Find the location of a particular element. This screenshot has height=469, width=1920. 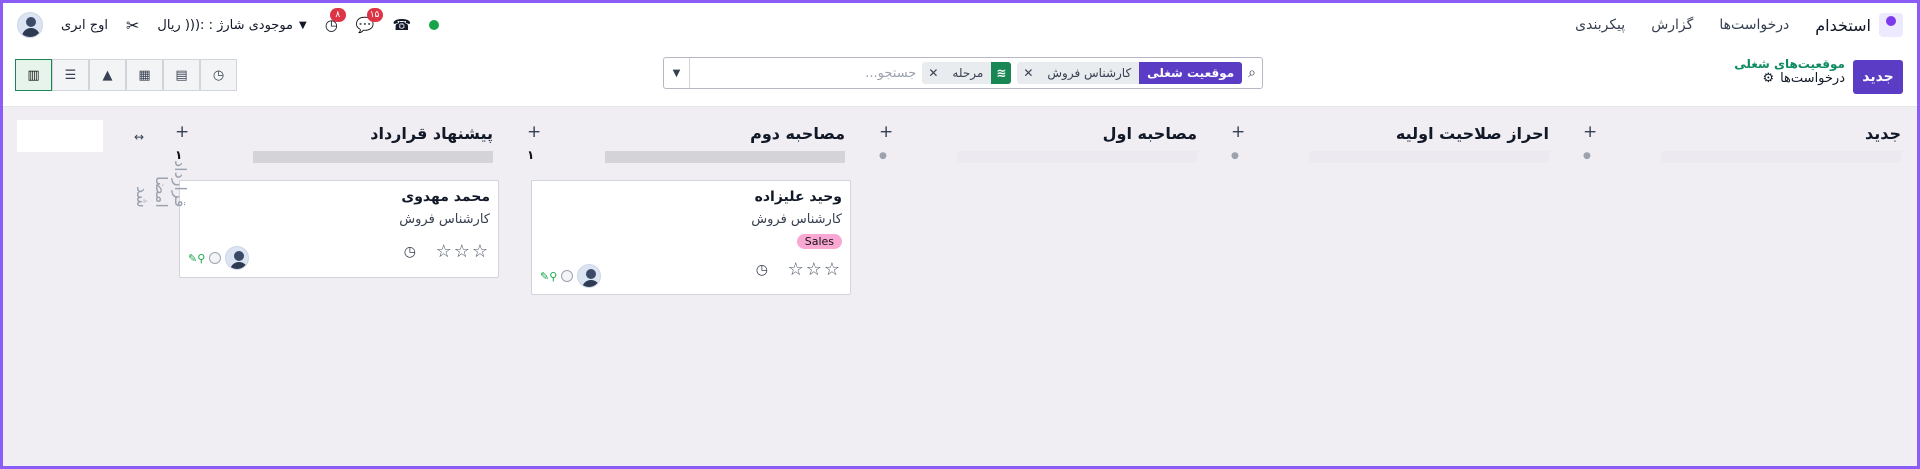

kanban-view-button: ▥ is located at coordinates (33, 75).